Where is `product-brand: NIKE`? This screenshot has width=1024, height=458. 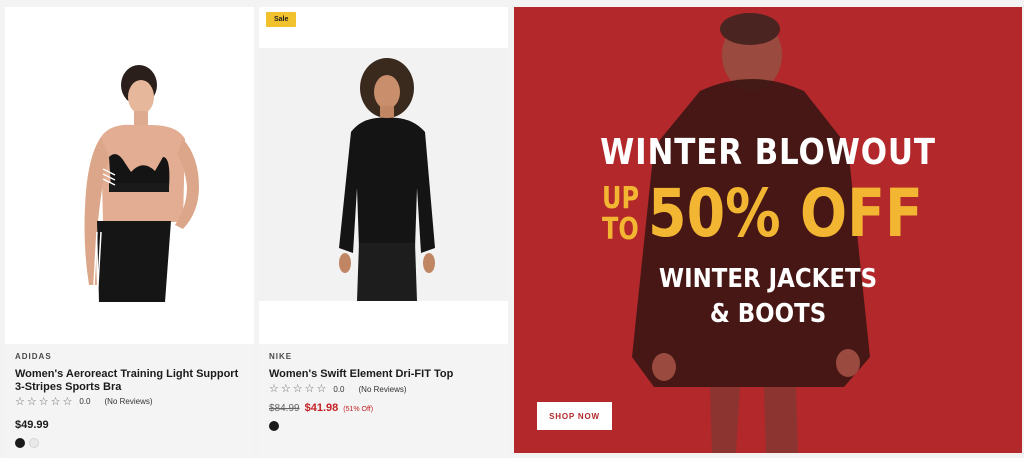 product-brand: NIKE is located at coordinates (281, 356).